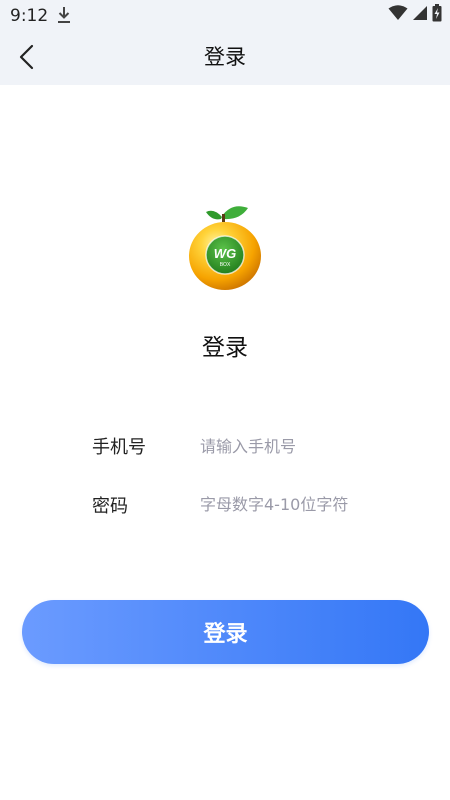  Describe the element at coordinates (119, 447) in the screenshot. I see `phone-label: 手机号` at that location.